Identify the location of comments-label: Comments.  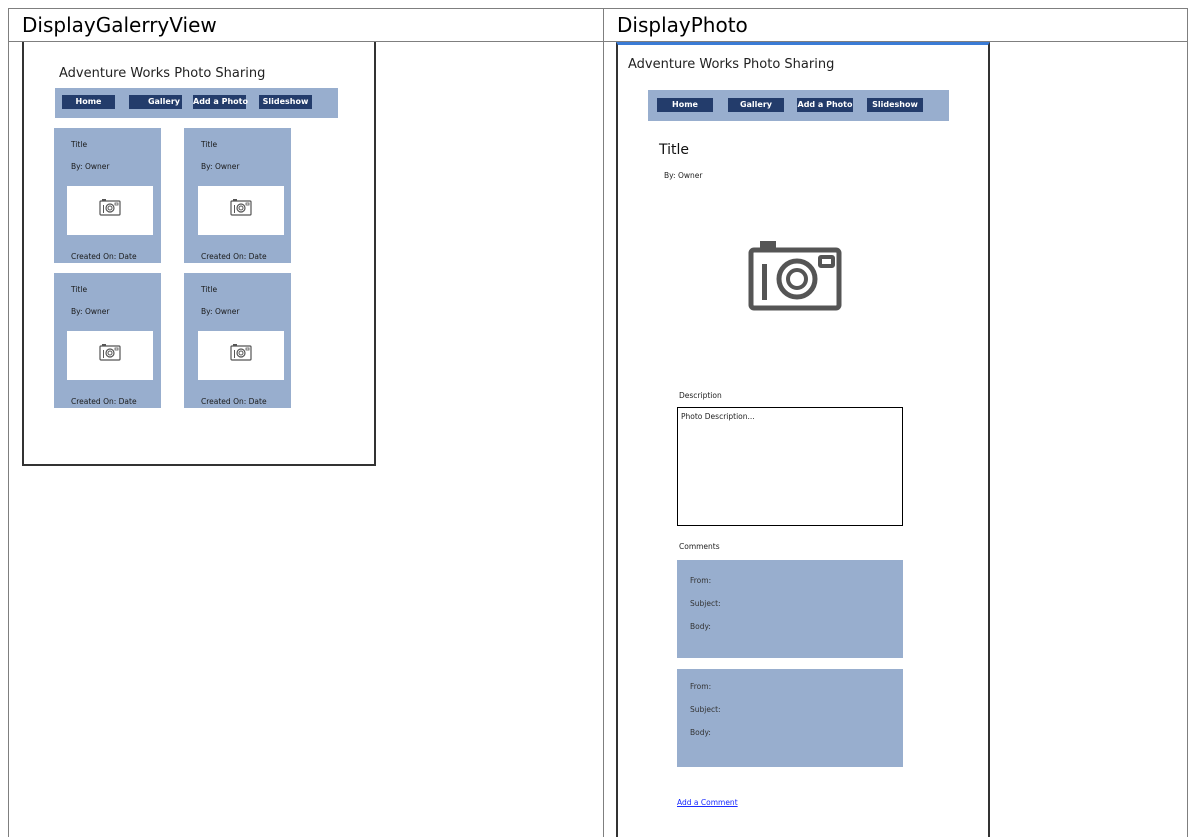
(699, 546).